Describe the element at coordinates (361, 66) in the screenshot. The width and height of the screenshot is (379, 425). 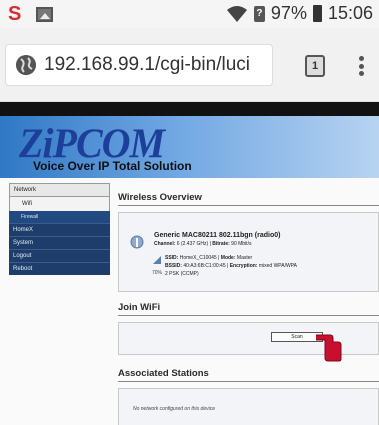
I see `overflow-menu-icon` at that location.